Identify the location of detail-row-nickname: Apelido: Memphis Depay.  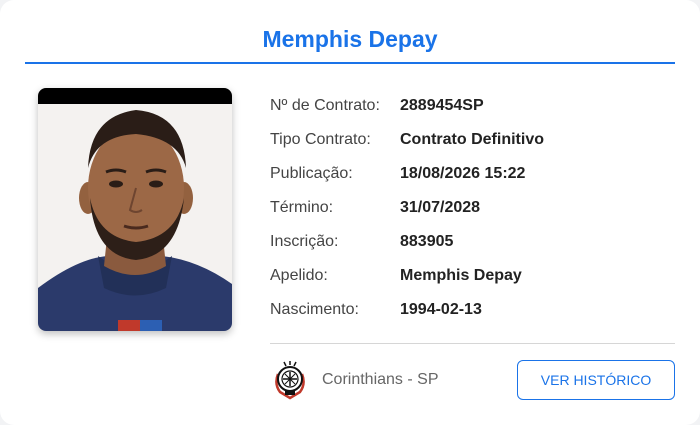
(472, 276).